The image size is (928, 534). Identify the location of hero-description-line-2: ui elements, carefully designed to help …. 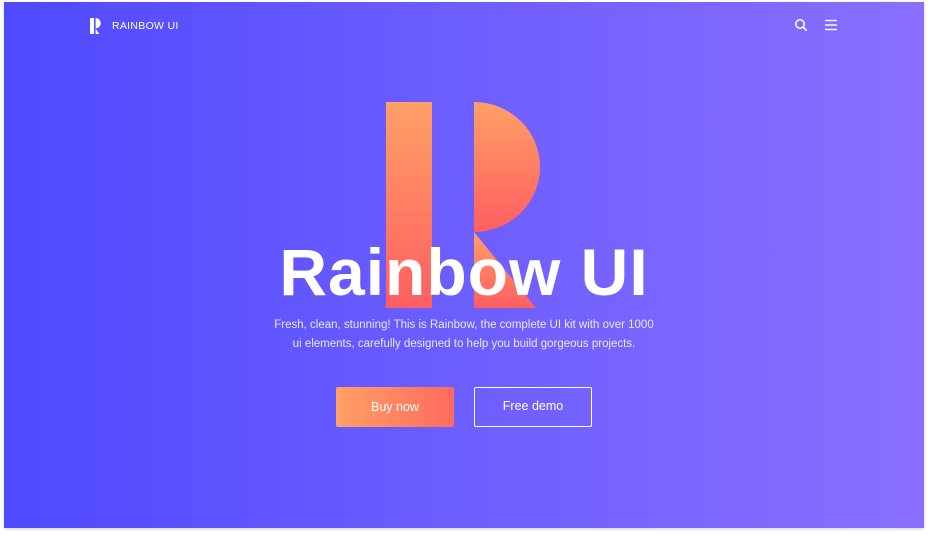
(464, 344).